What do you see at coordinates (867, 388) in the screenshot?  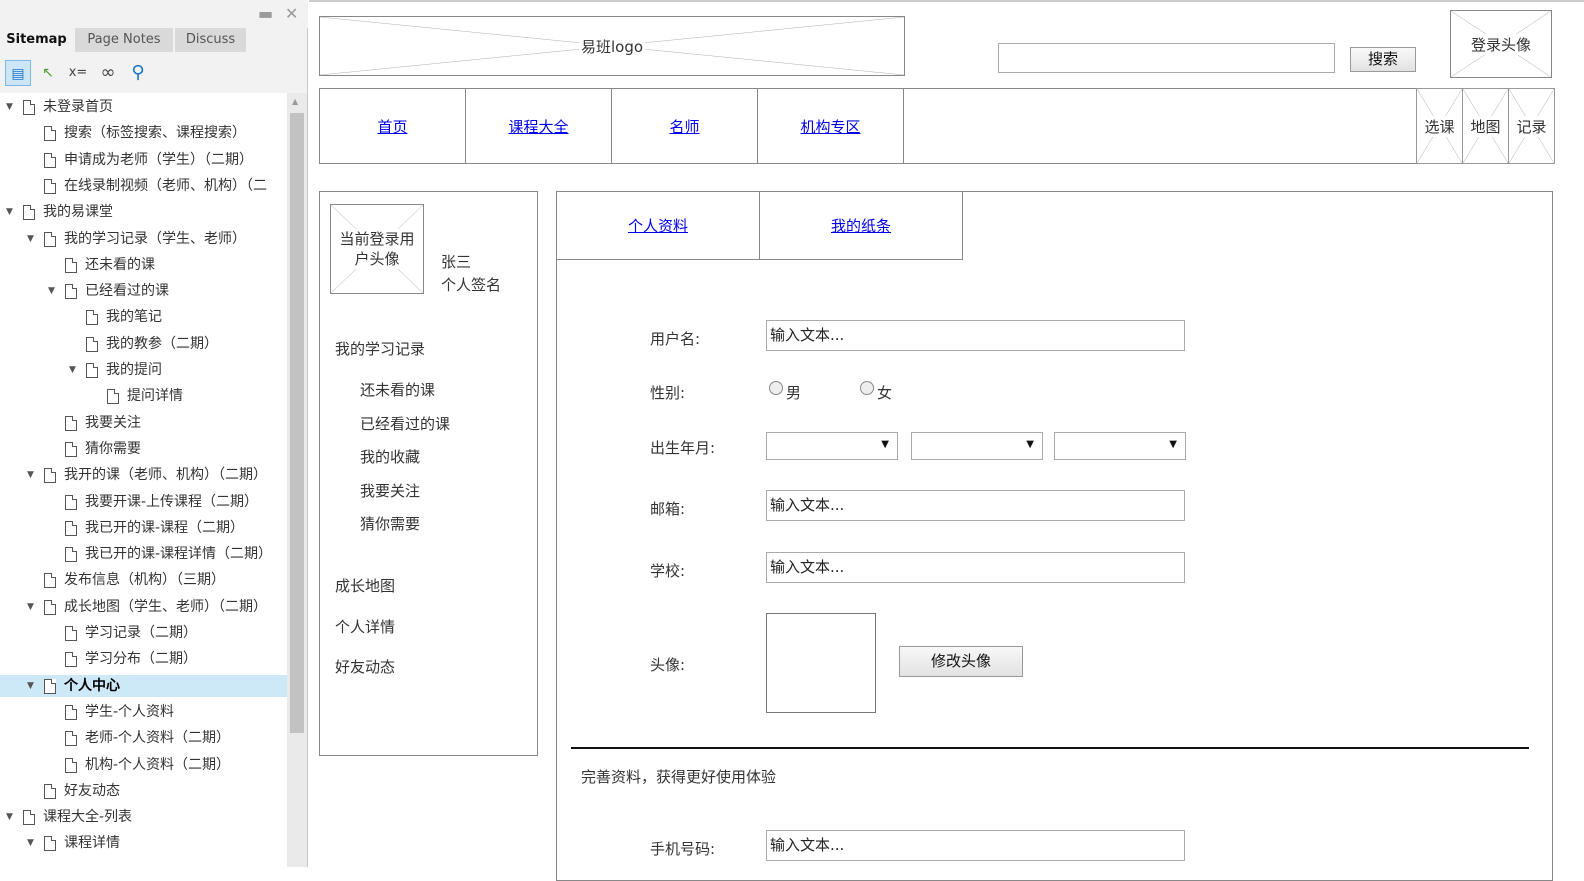 I see `gender-female-radio` at bounding box center [867, 388].